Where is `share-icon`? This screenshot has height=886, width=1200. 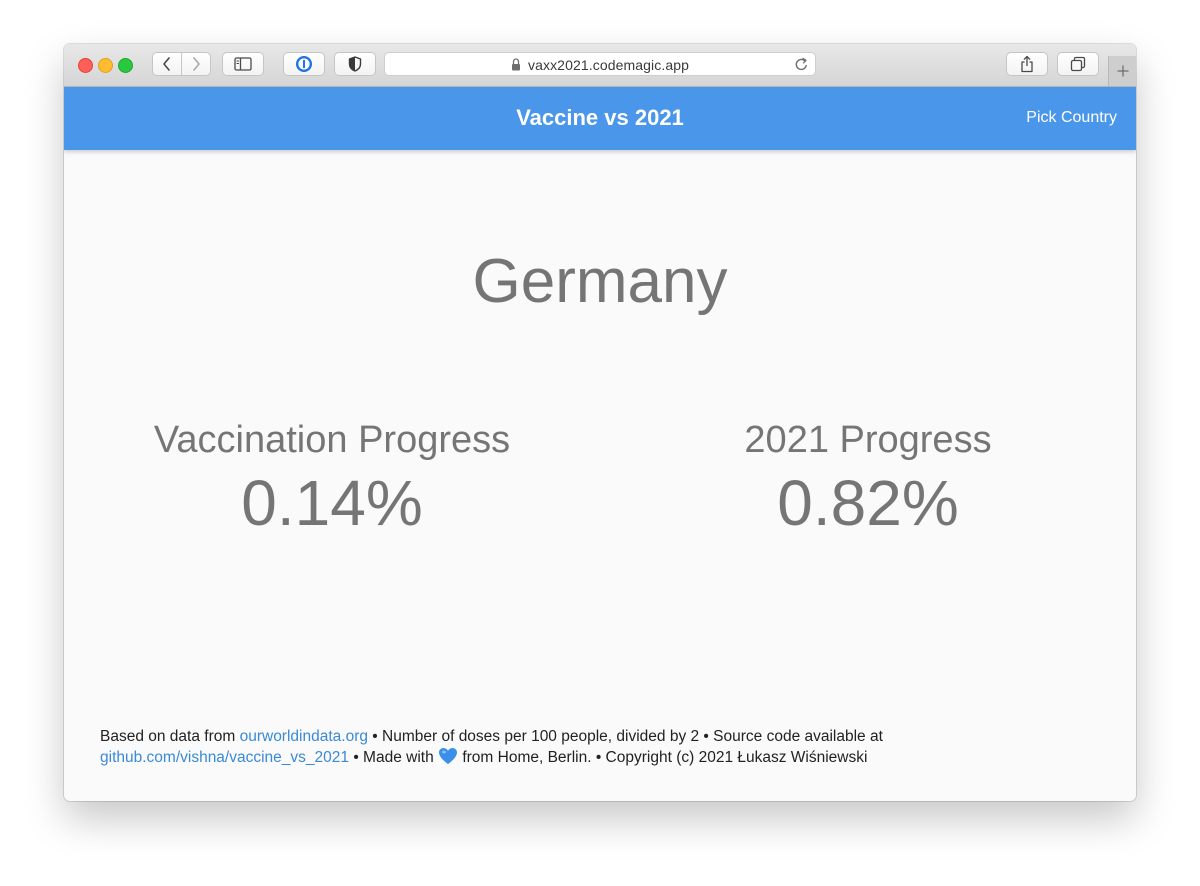 share-icon is located at coordinates (1027, 64).